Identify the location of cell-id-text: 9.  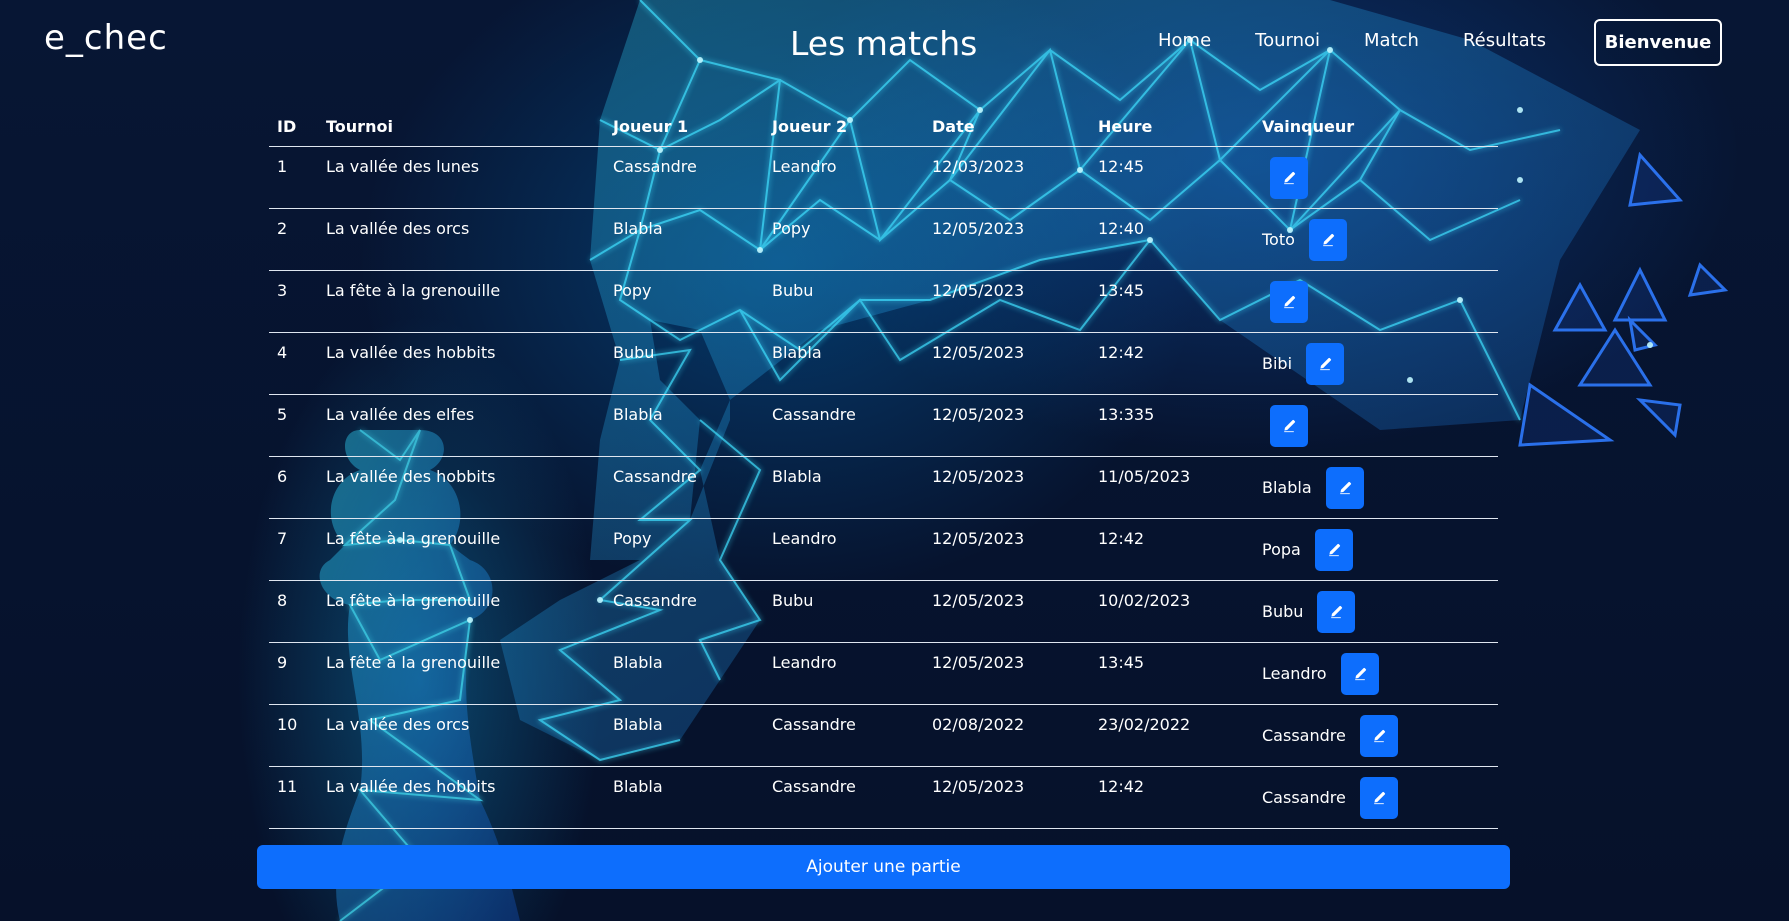
(282, 662).